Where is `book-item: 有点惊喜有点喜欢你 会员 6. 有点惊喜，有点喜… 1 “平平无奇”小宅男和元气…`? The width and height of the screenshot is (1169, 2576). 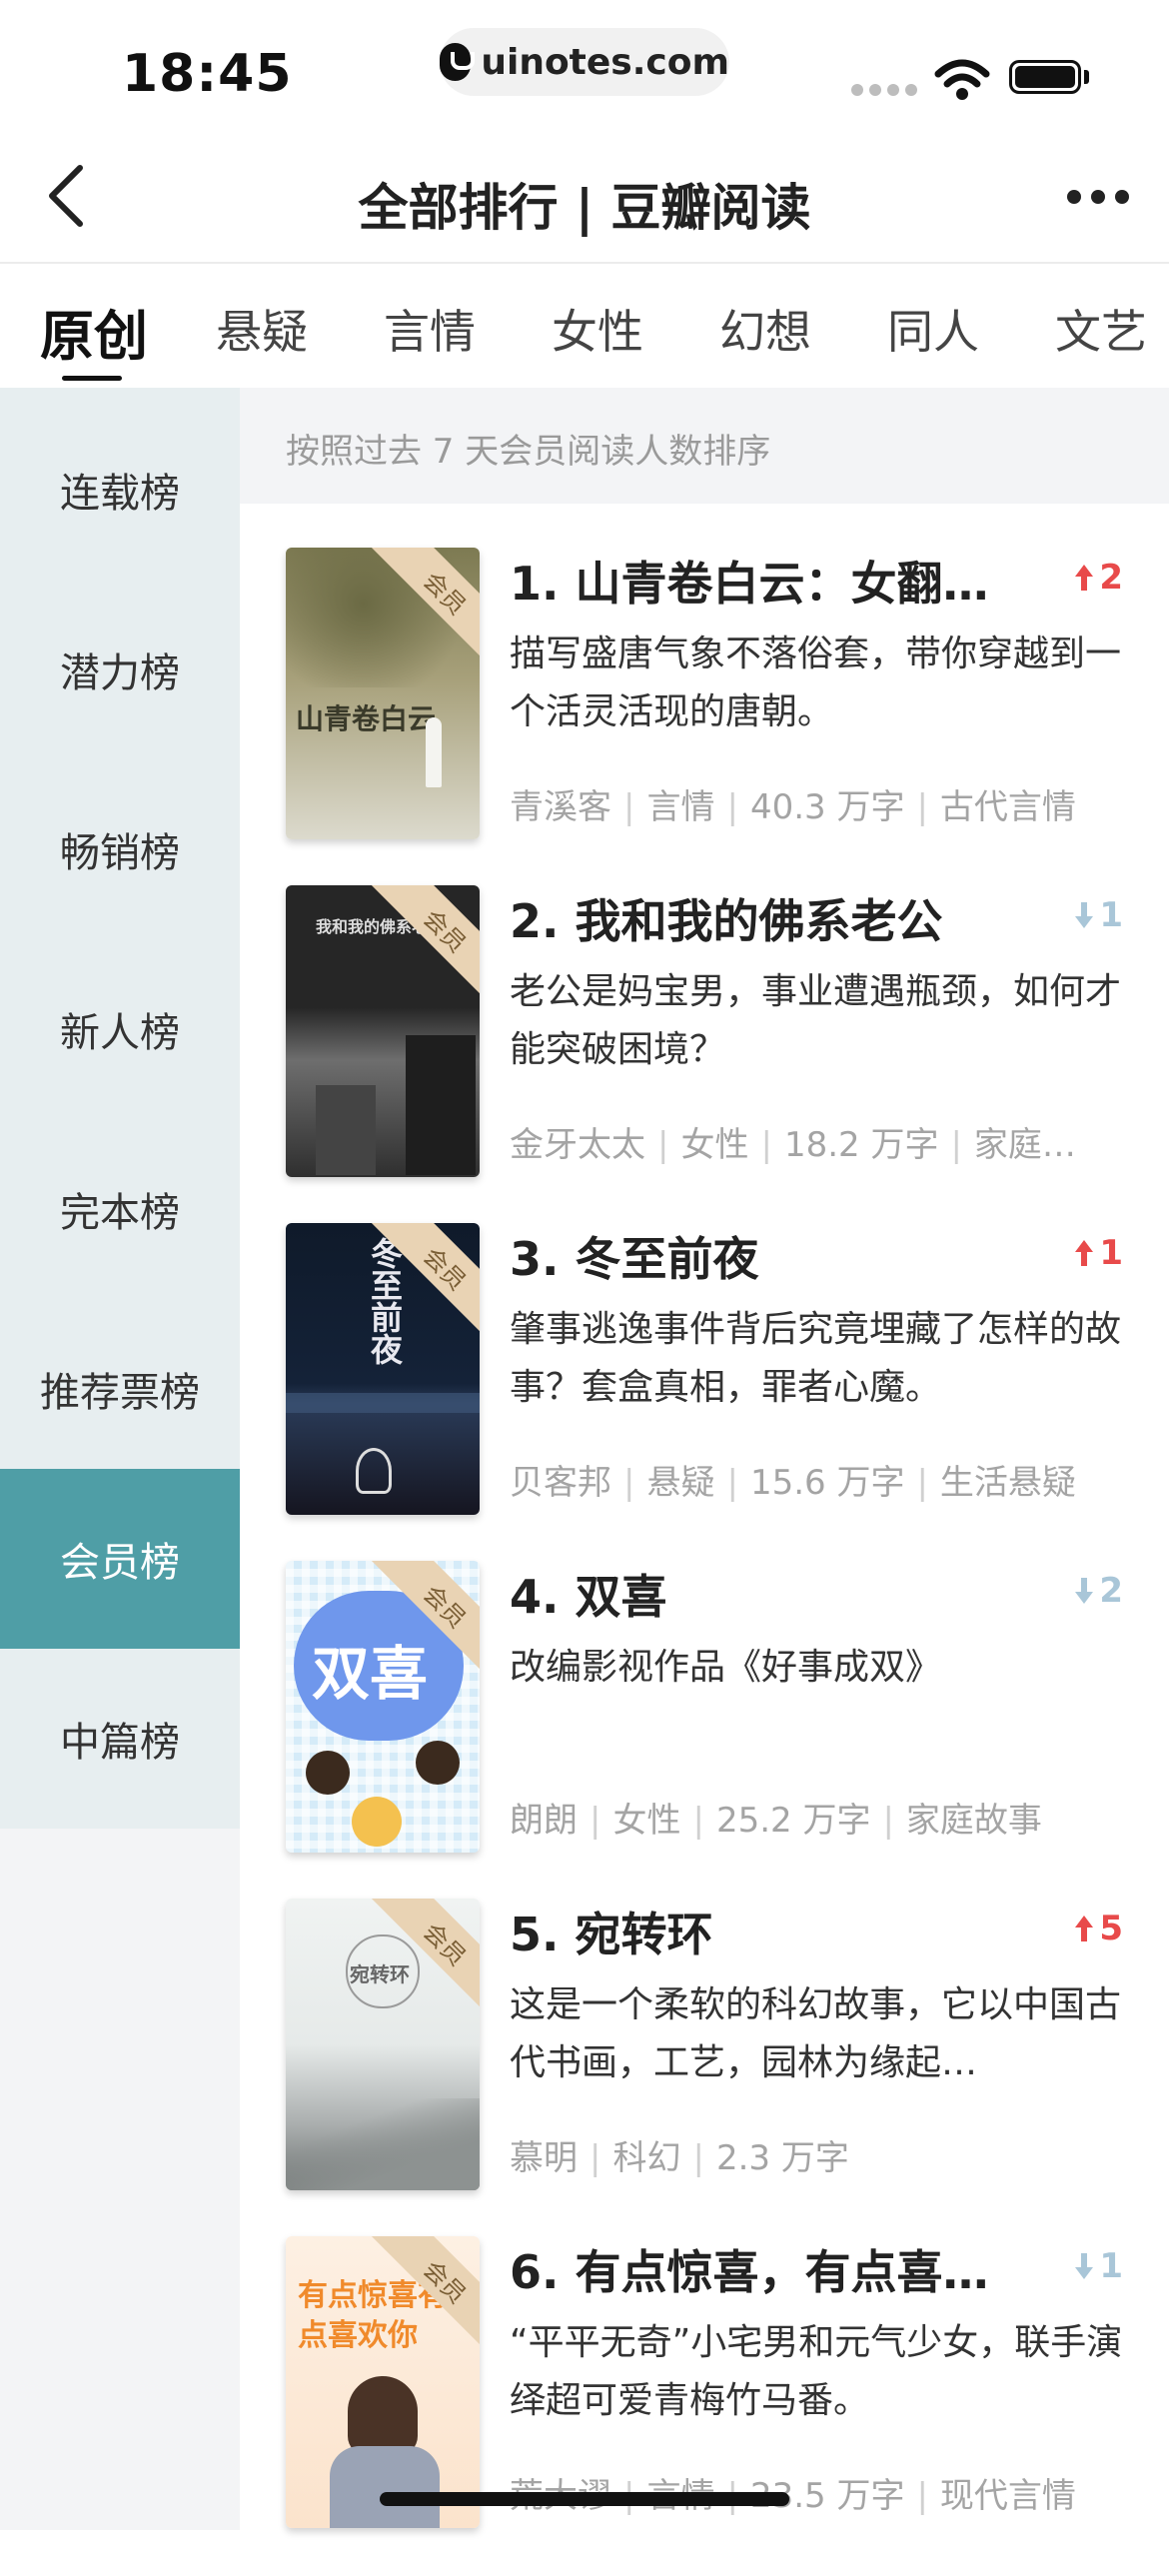
book-item: 有点惊喜有点喜欢你 会员 6. 有点惊喜，有点喜… 1 “平平无奇”小宅男和元气… is located at coordinates (705, 2406).